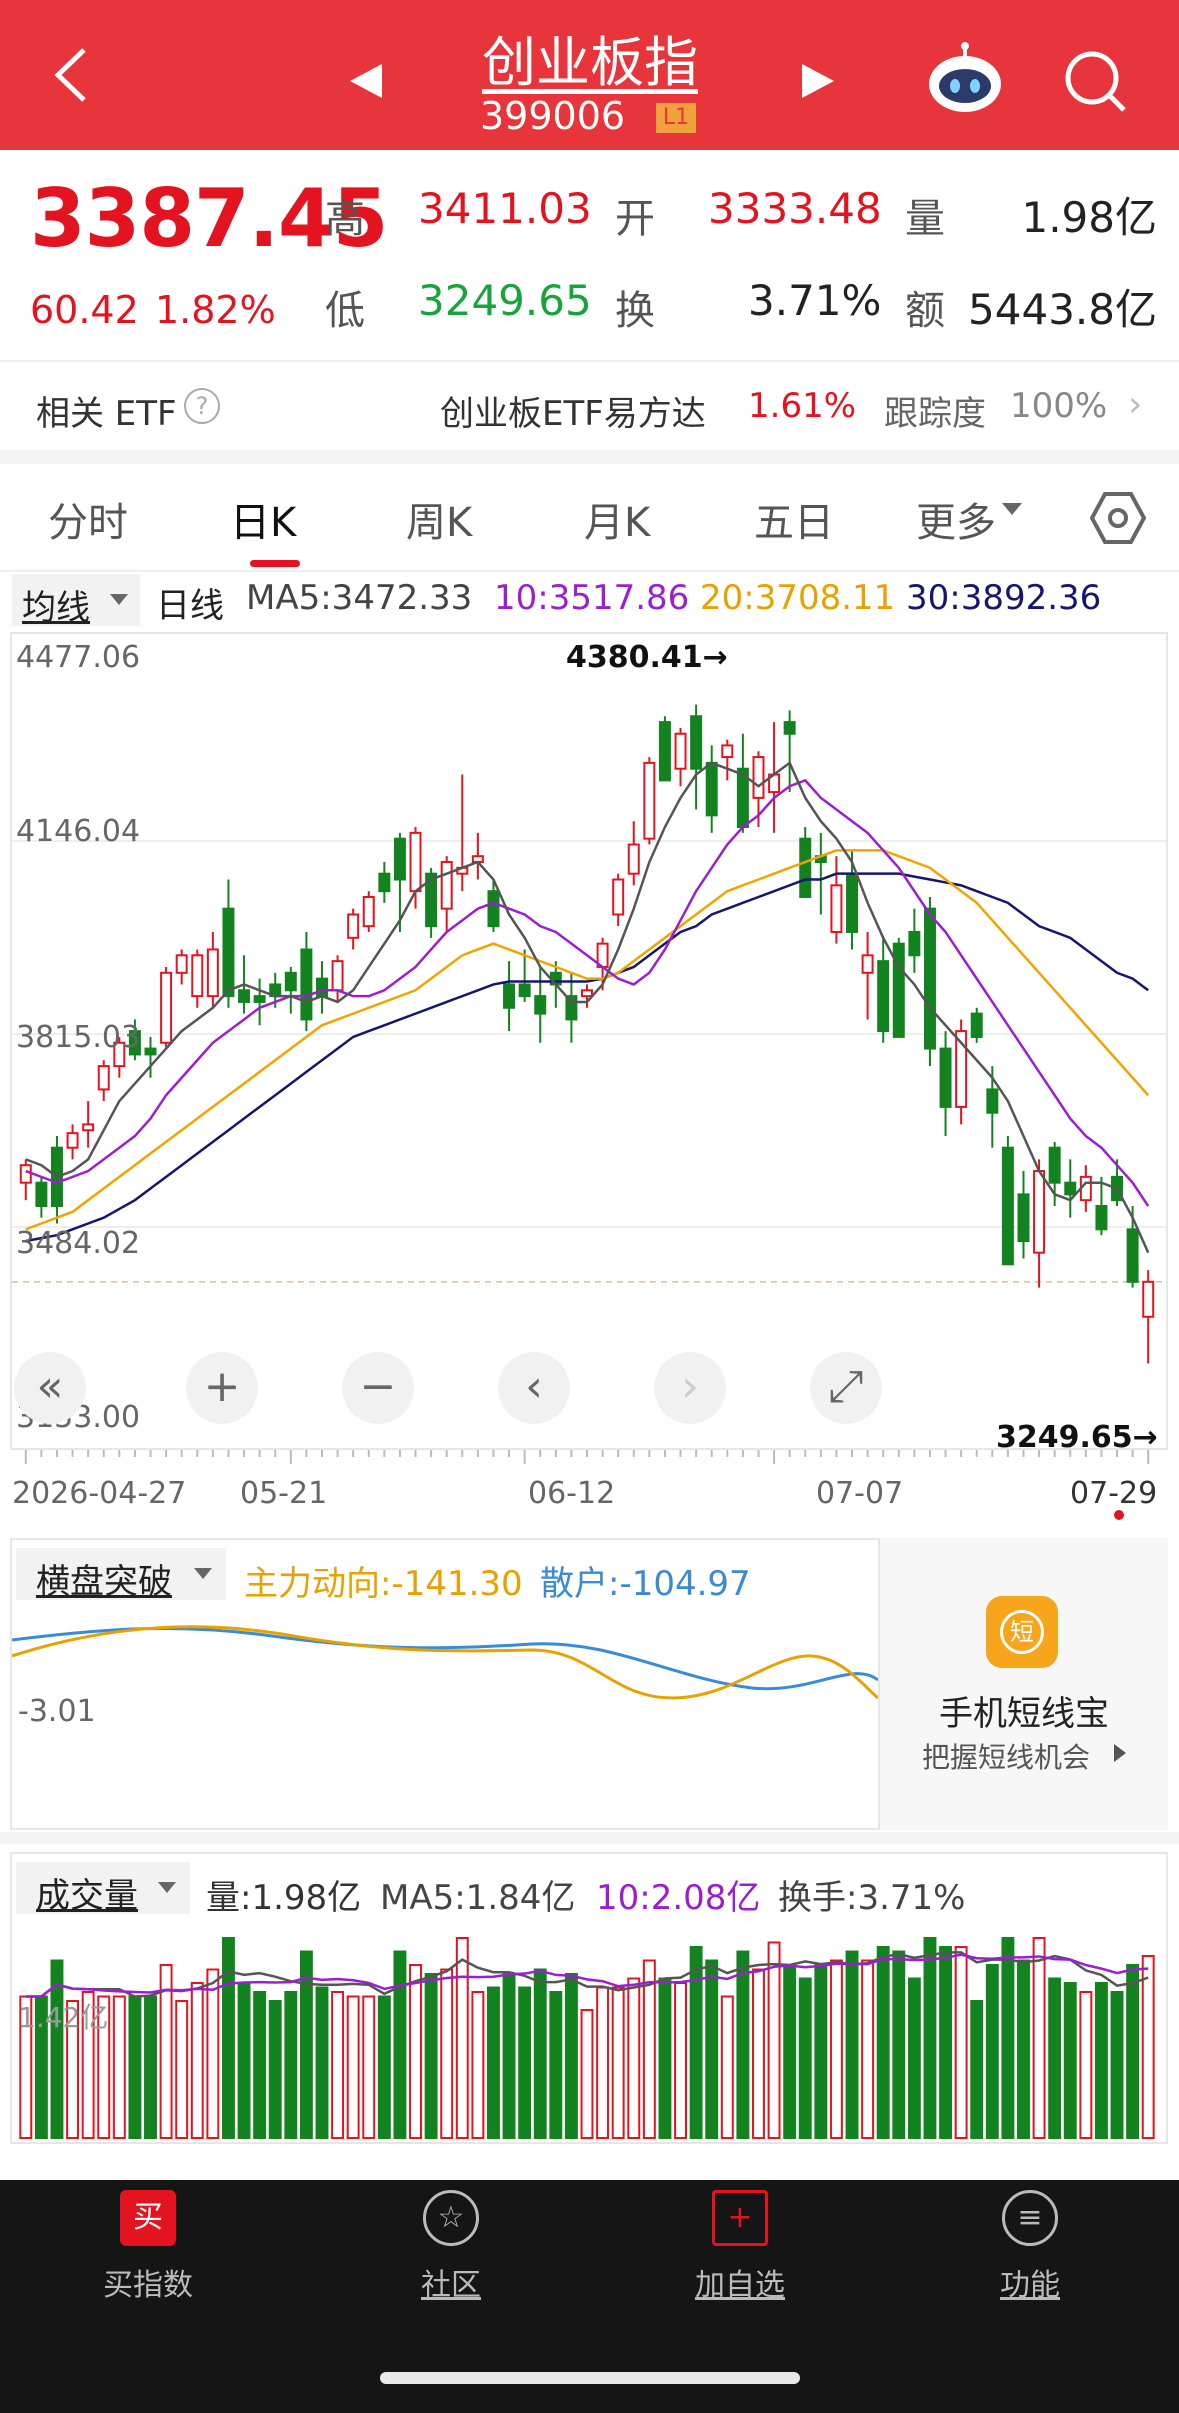 The image size is (1179, 2413). I want to click on tab-add-watchlist: + 加自选, so click(740, 2247).